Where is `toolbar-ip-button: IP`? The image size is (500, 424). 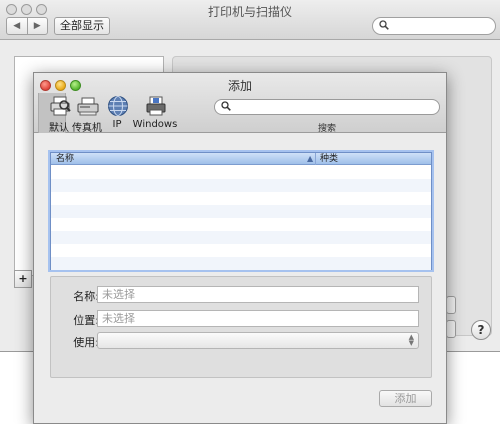 toolbar-ip-button: IP is located at coordinates (117, 113).